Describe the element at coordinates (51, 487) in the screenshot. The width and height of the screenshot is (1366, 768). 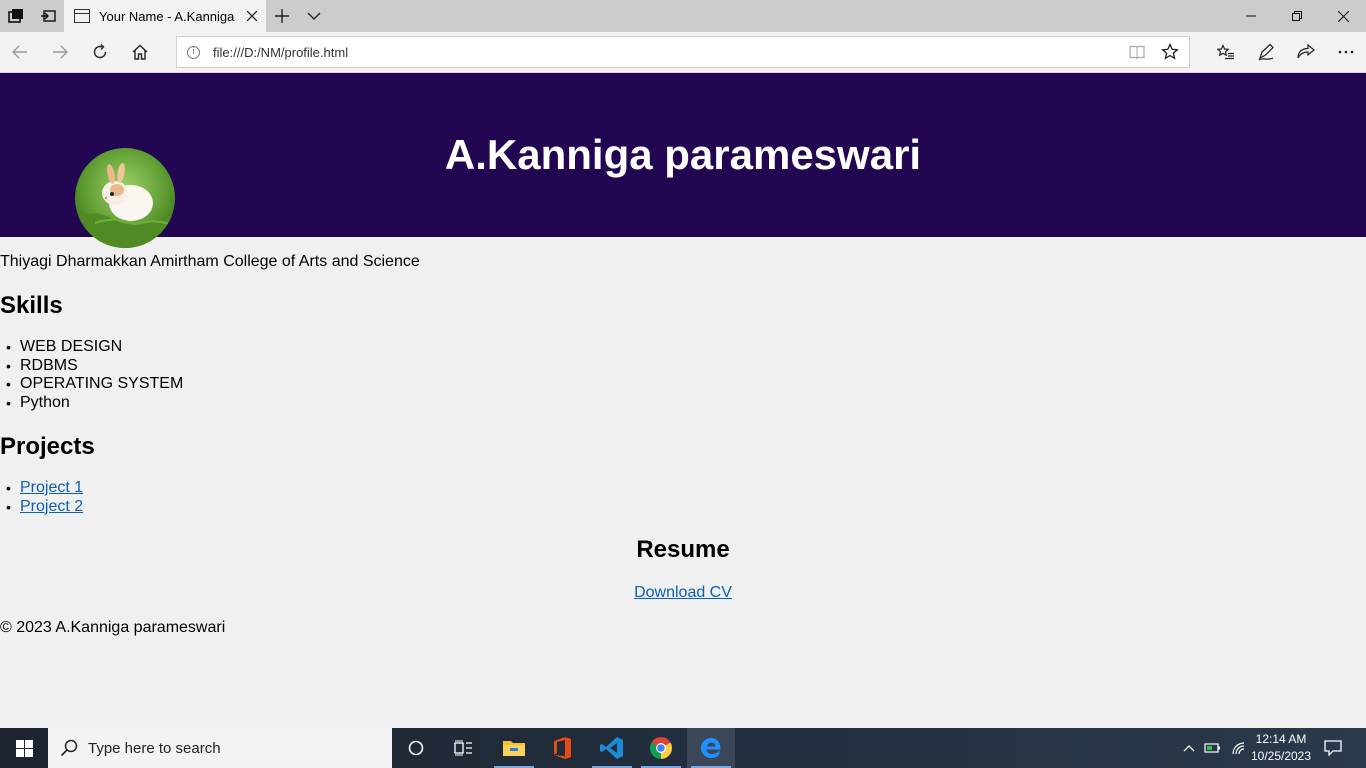
I see `project-1-link: Project 1` at that location.